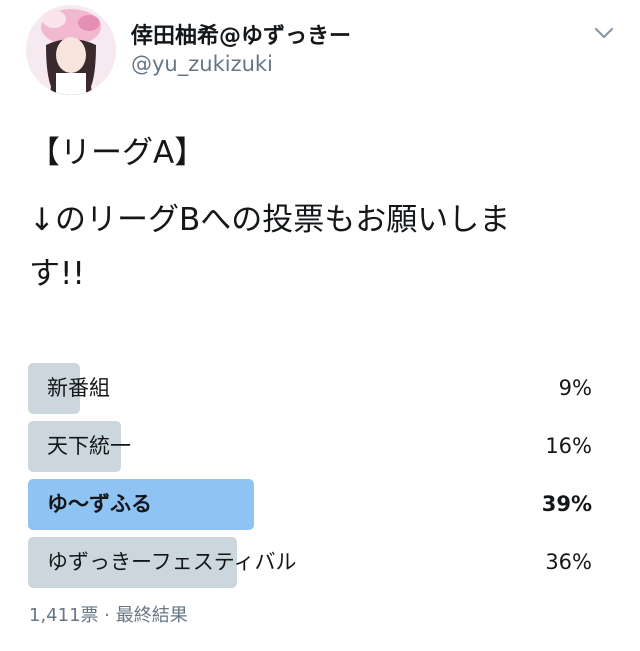 This screenshot has width=640, height=651. I want to click on poll-option-percent: 36%, so click(568, 562).